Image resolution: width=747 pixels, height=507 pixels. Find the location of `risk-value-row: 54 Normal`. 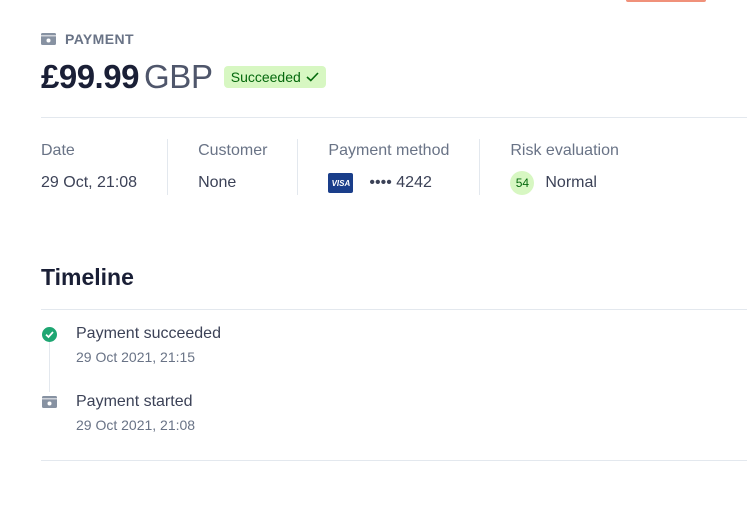

risk-value-row: 54 Normal is located at coordinates (564, 183).